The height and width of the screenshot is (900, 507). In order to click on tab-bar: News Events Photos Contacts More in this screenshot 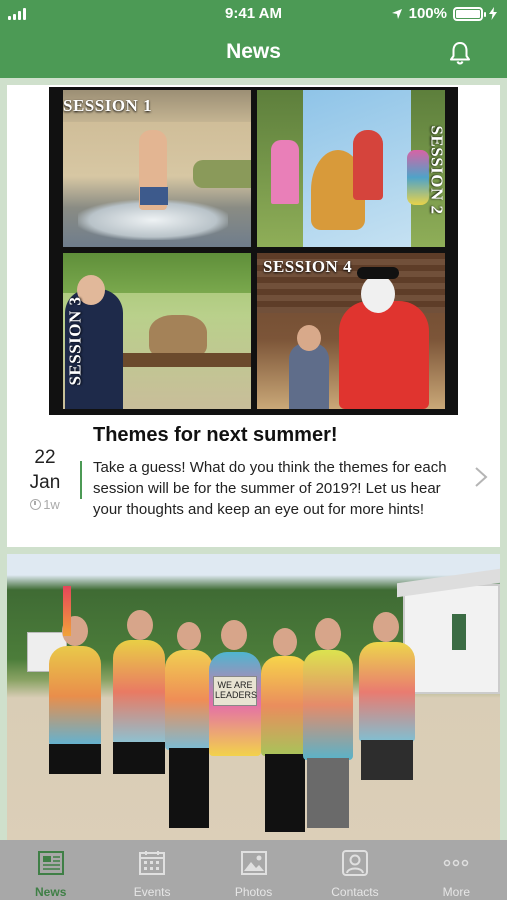, I will do `click(253, 870)`.